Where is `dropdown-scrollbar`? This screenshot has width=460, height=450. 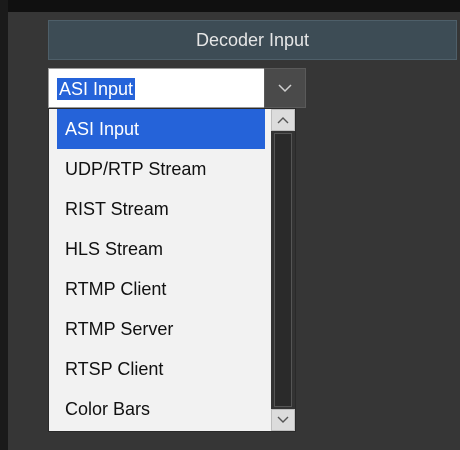
dropdown-scrollbar is located at coordinates (283, 270).